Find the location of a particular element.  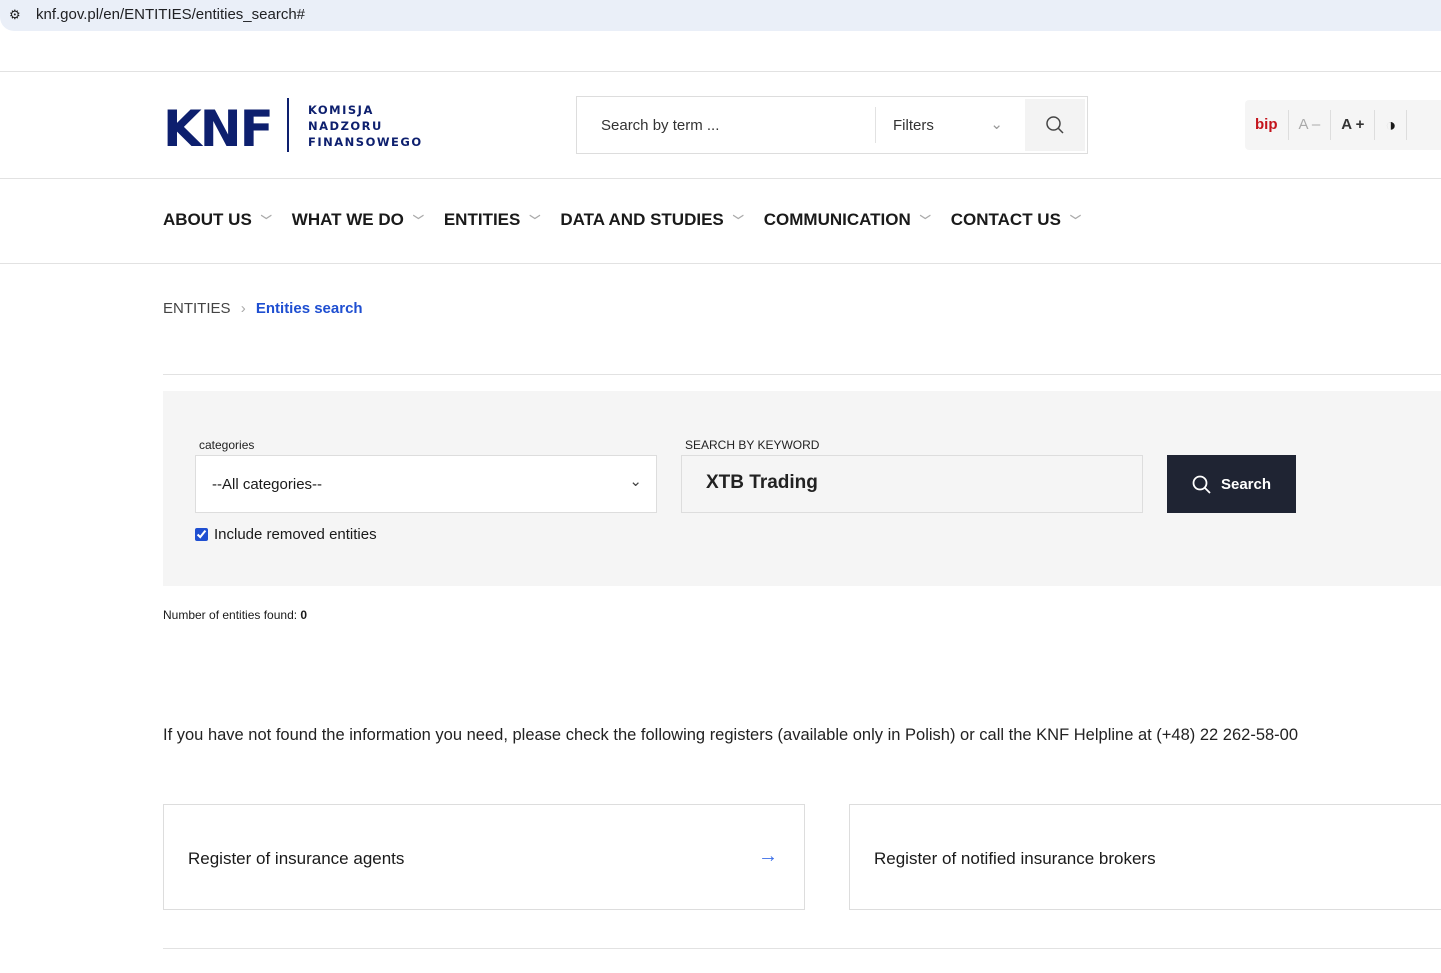

nav-what-we-do: WHAT WE DO ﹀ is located at coordinates (358, 220).